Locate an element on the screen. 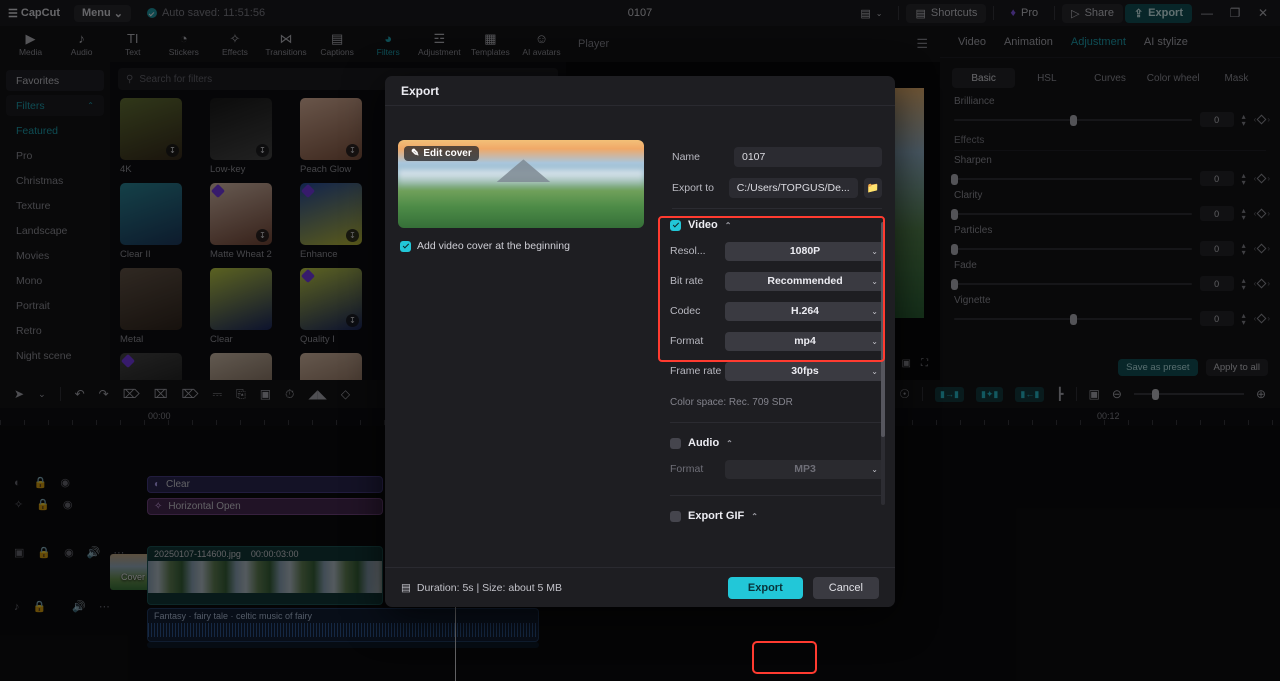 Image resolution: width=1280 pixels, height=681 pixels. gif-section-title: Export GIF is located at coordinates (716, 516).